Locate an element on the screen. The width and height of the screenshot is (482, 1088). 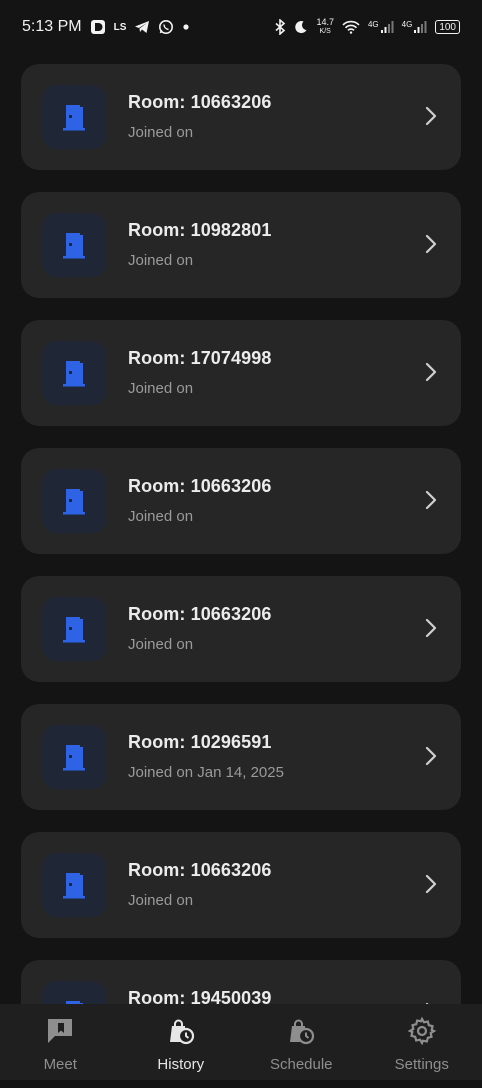
gear-icon is located at coordinates (422, 1033).